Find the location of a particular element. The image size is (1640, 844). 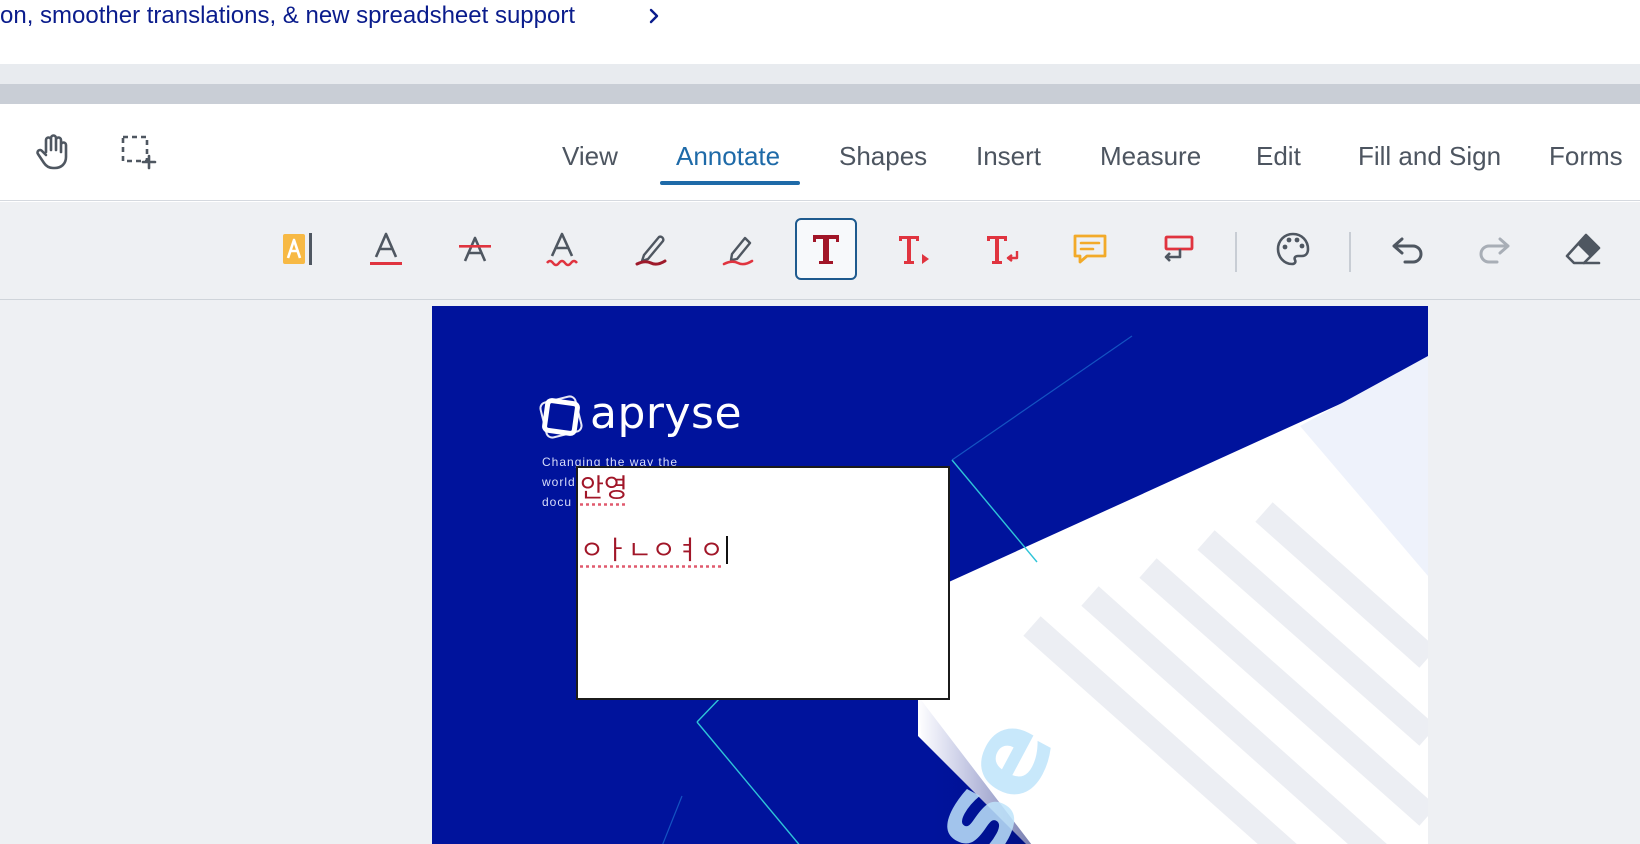

free-text-icon is located at coordinates (826, 249).